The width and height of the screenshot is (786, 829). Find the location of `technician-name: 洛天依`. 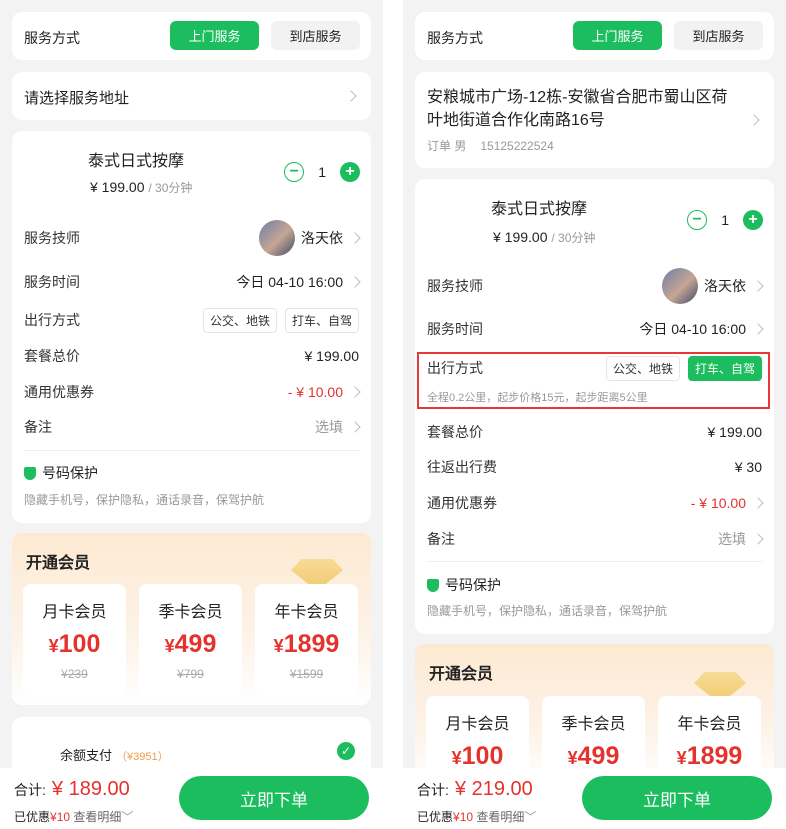

technician-name: 洛天依 is located at coordinates (322, 238).